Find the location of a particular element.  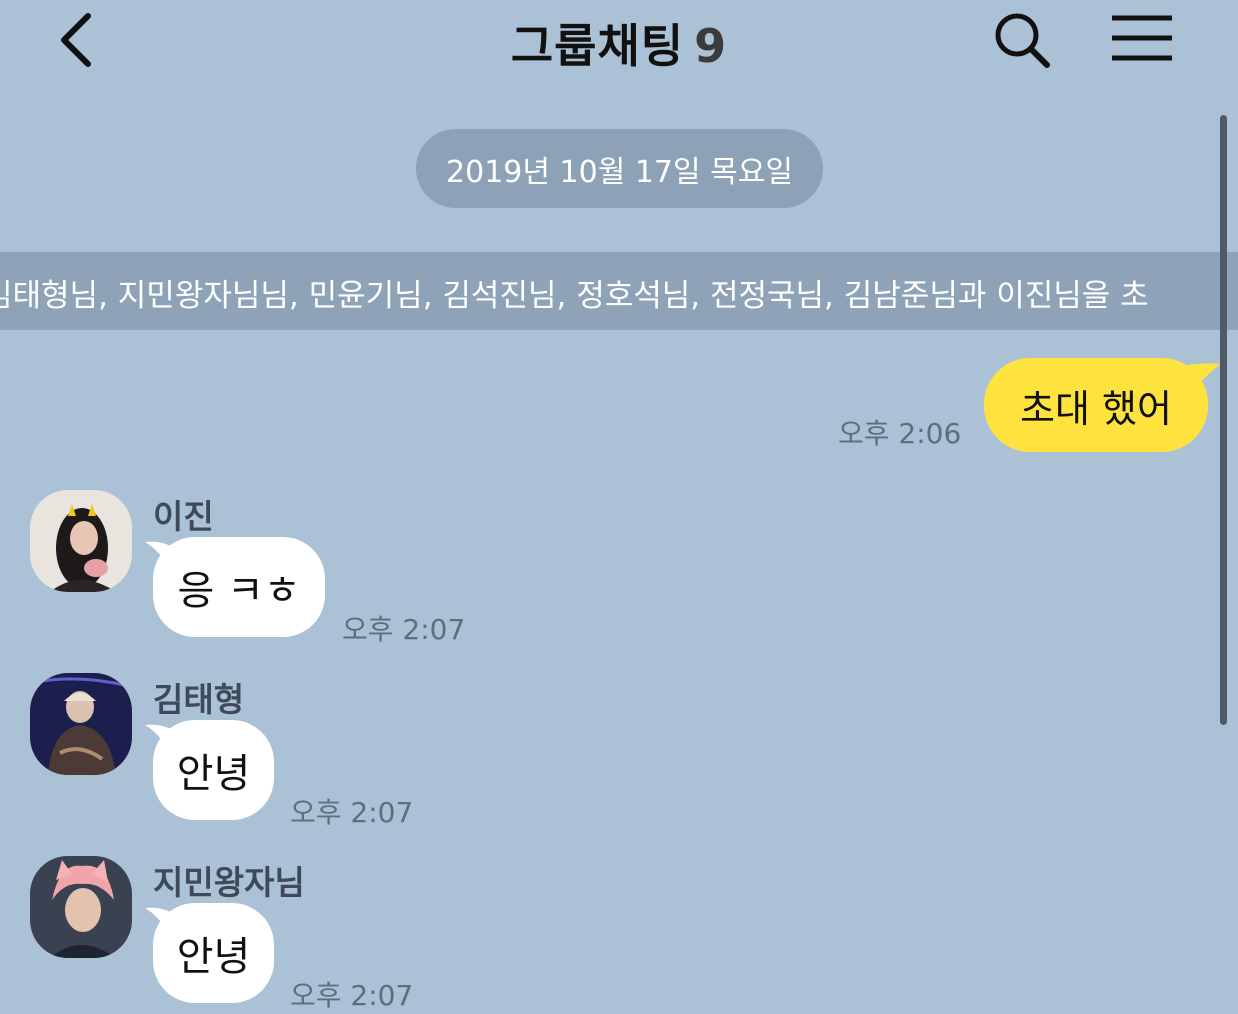

hamburger-menu-icon is located at coordinates (1142, 38).